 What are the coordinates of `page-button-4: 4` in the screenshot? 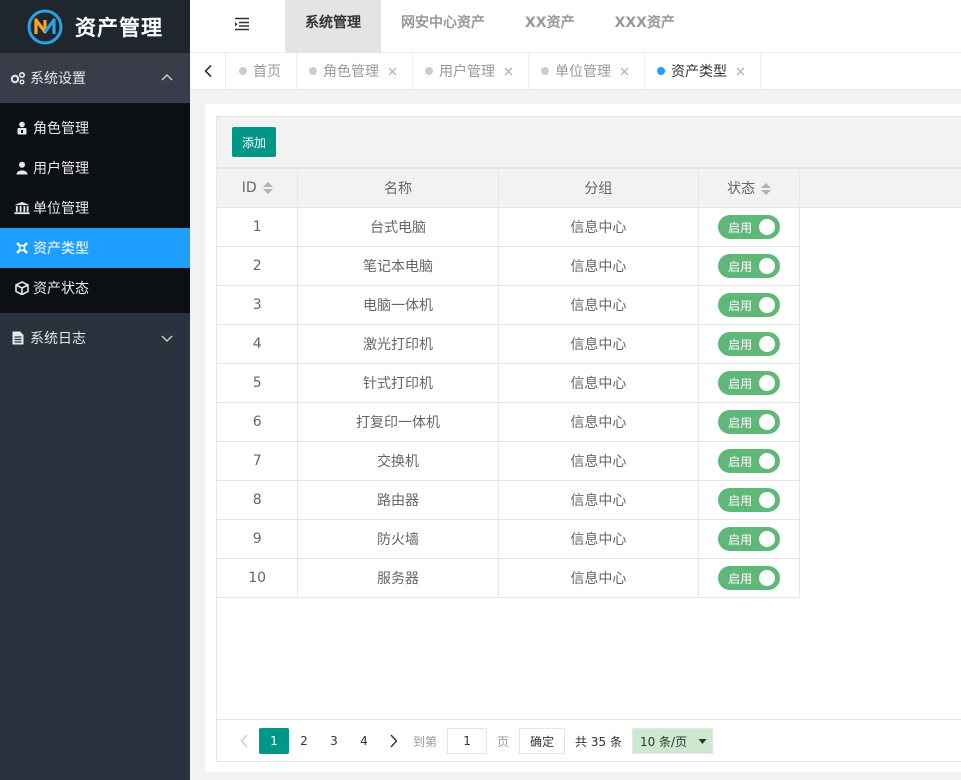 It's located at (364, 741).